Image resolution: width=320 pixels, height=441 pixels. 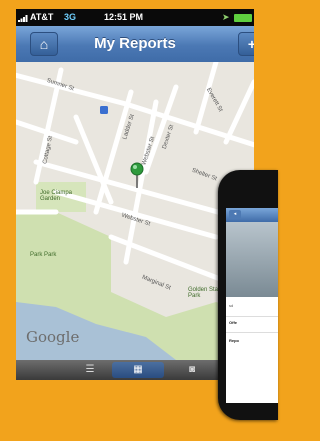 I want to click on report-photo, so click(x=252, y=259).